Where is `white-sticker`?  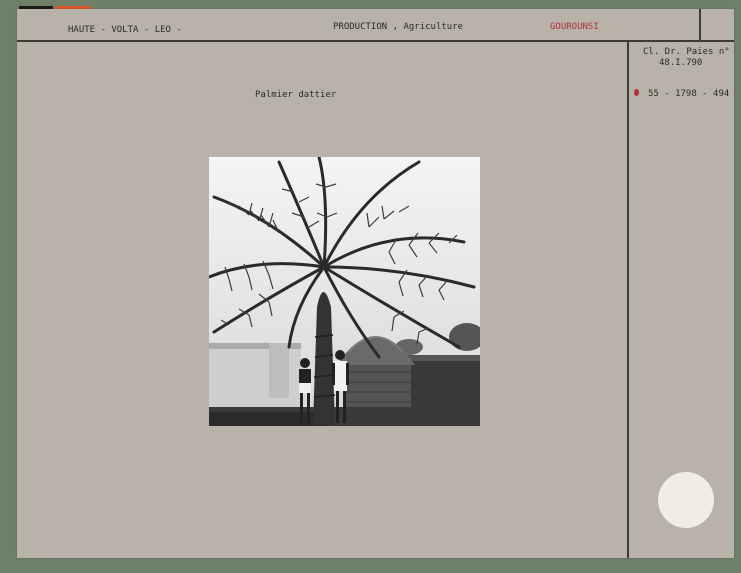 white-sticker is located at coordinates (686, 500).